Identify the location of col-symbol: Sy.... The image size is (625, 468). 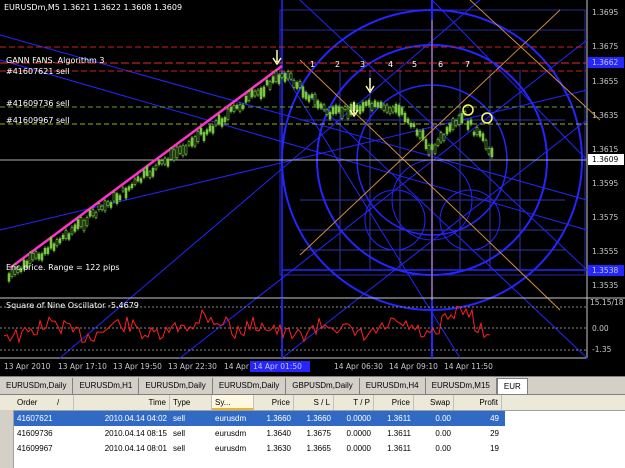
(233, 402).